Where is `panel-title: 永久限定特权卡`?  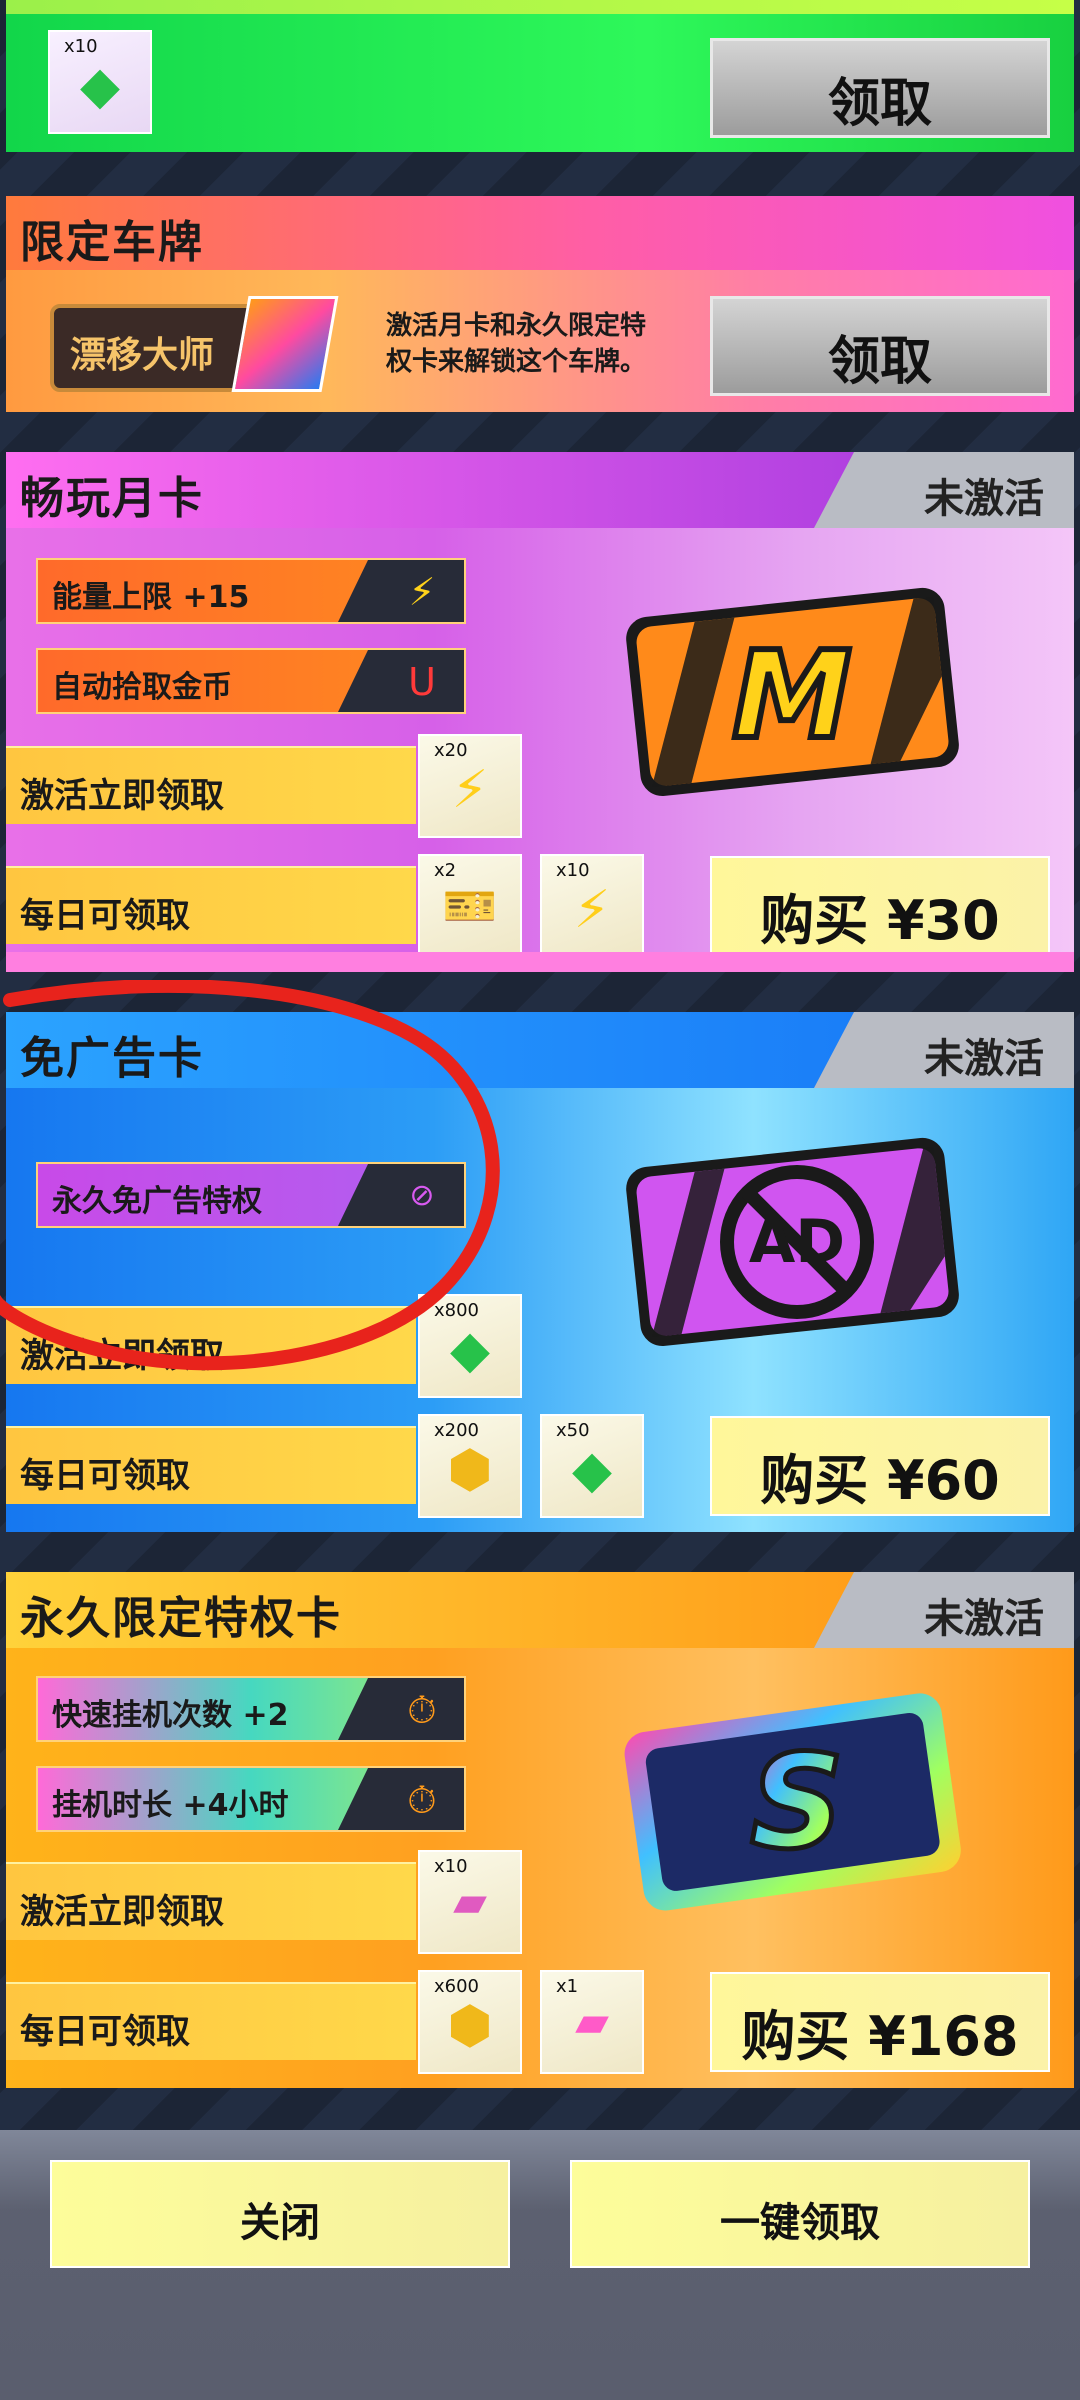 panel-title: 永久限定特权卡 is located at coordinates (181, 1618).